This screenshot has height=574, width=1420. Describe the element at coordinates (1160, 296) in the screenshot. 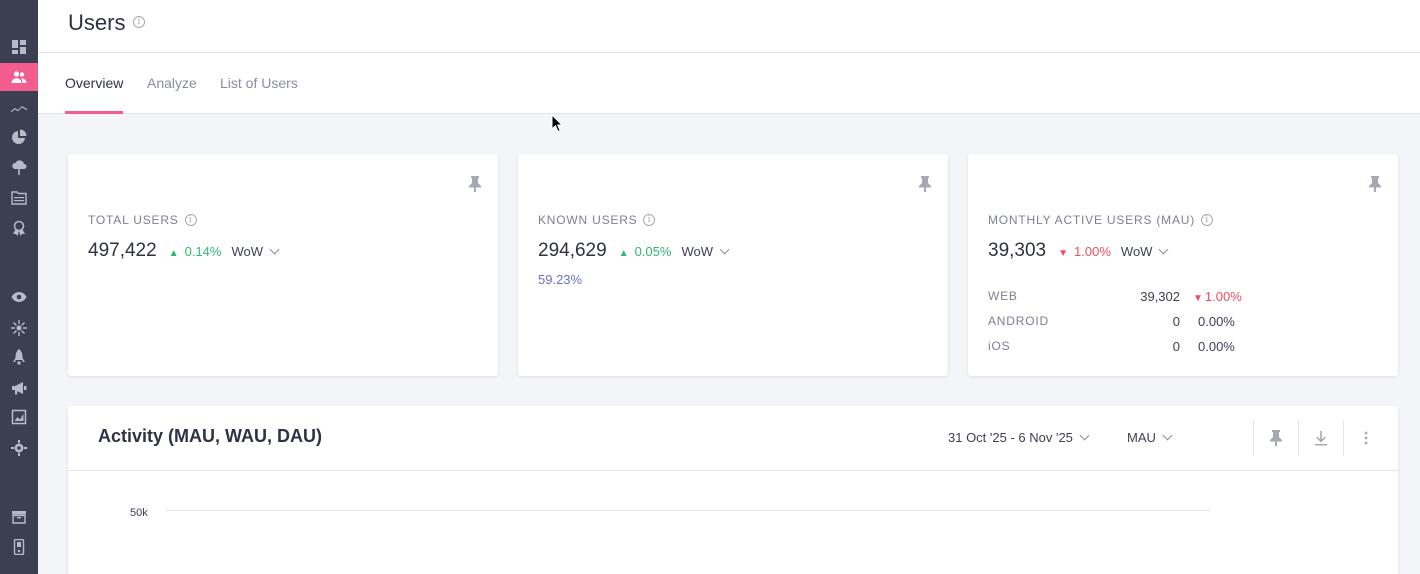

I see `platform-value: 39,302` at that location.